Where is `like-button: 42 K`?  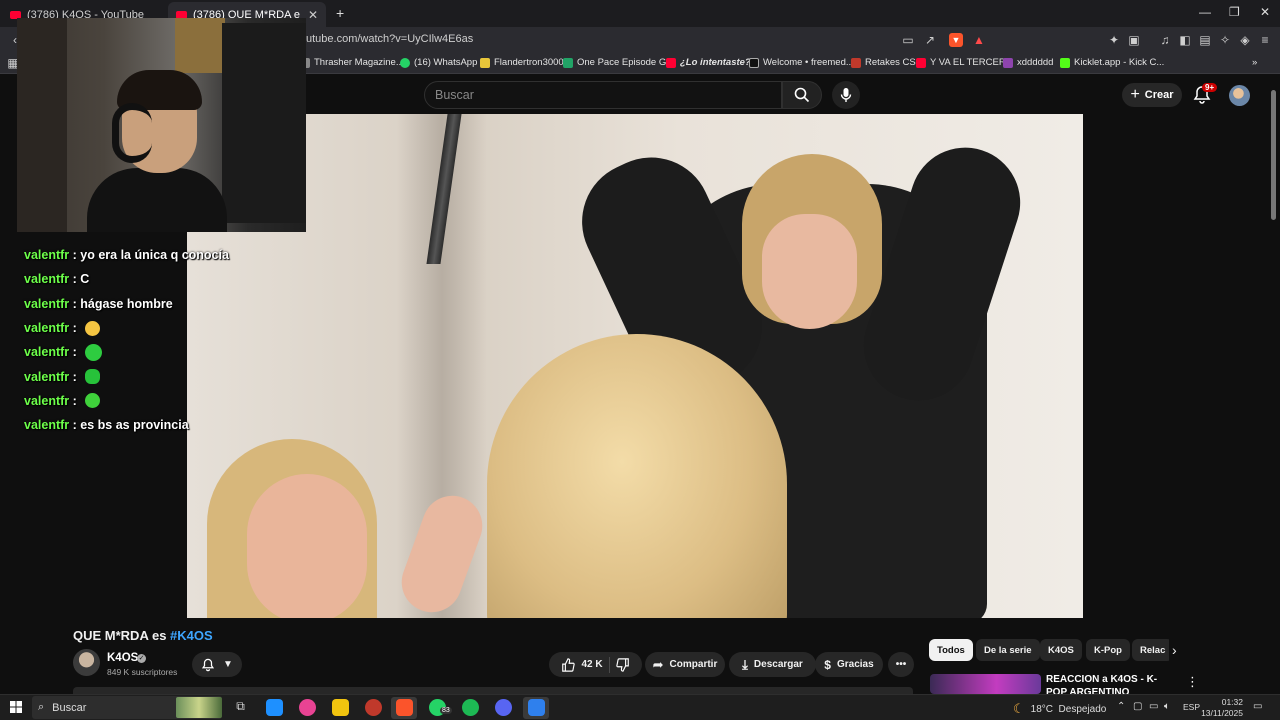 like-button: 42 K is located at coordinates (582, 664).